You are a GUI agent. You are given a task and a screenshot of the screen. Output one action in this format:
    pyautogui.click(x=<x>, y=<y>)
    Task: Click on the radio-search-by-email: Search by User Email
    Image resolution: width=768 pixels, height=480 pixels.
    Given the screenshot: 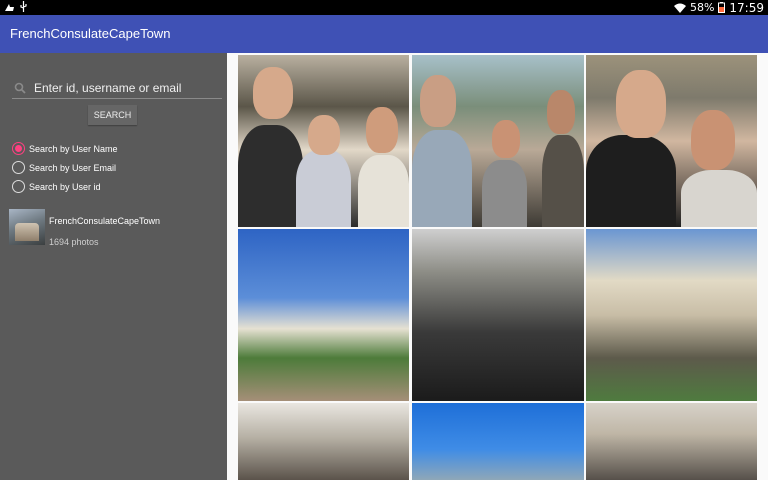 What is the action you would take?
    pyautogui.click(x=64, y=167)
    